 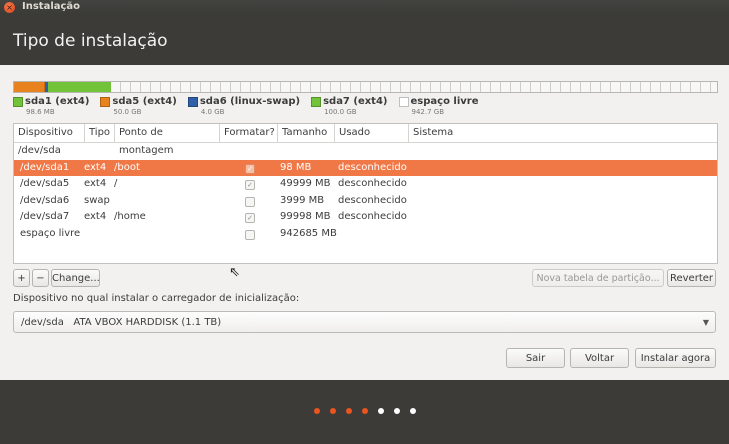 What do you see at coordinates (705, 322) in the screenshot?
I see `chevron-down-icon: ▼` at bounding box center [705, 322].